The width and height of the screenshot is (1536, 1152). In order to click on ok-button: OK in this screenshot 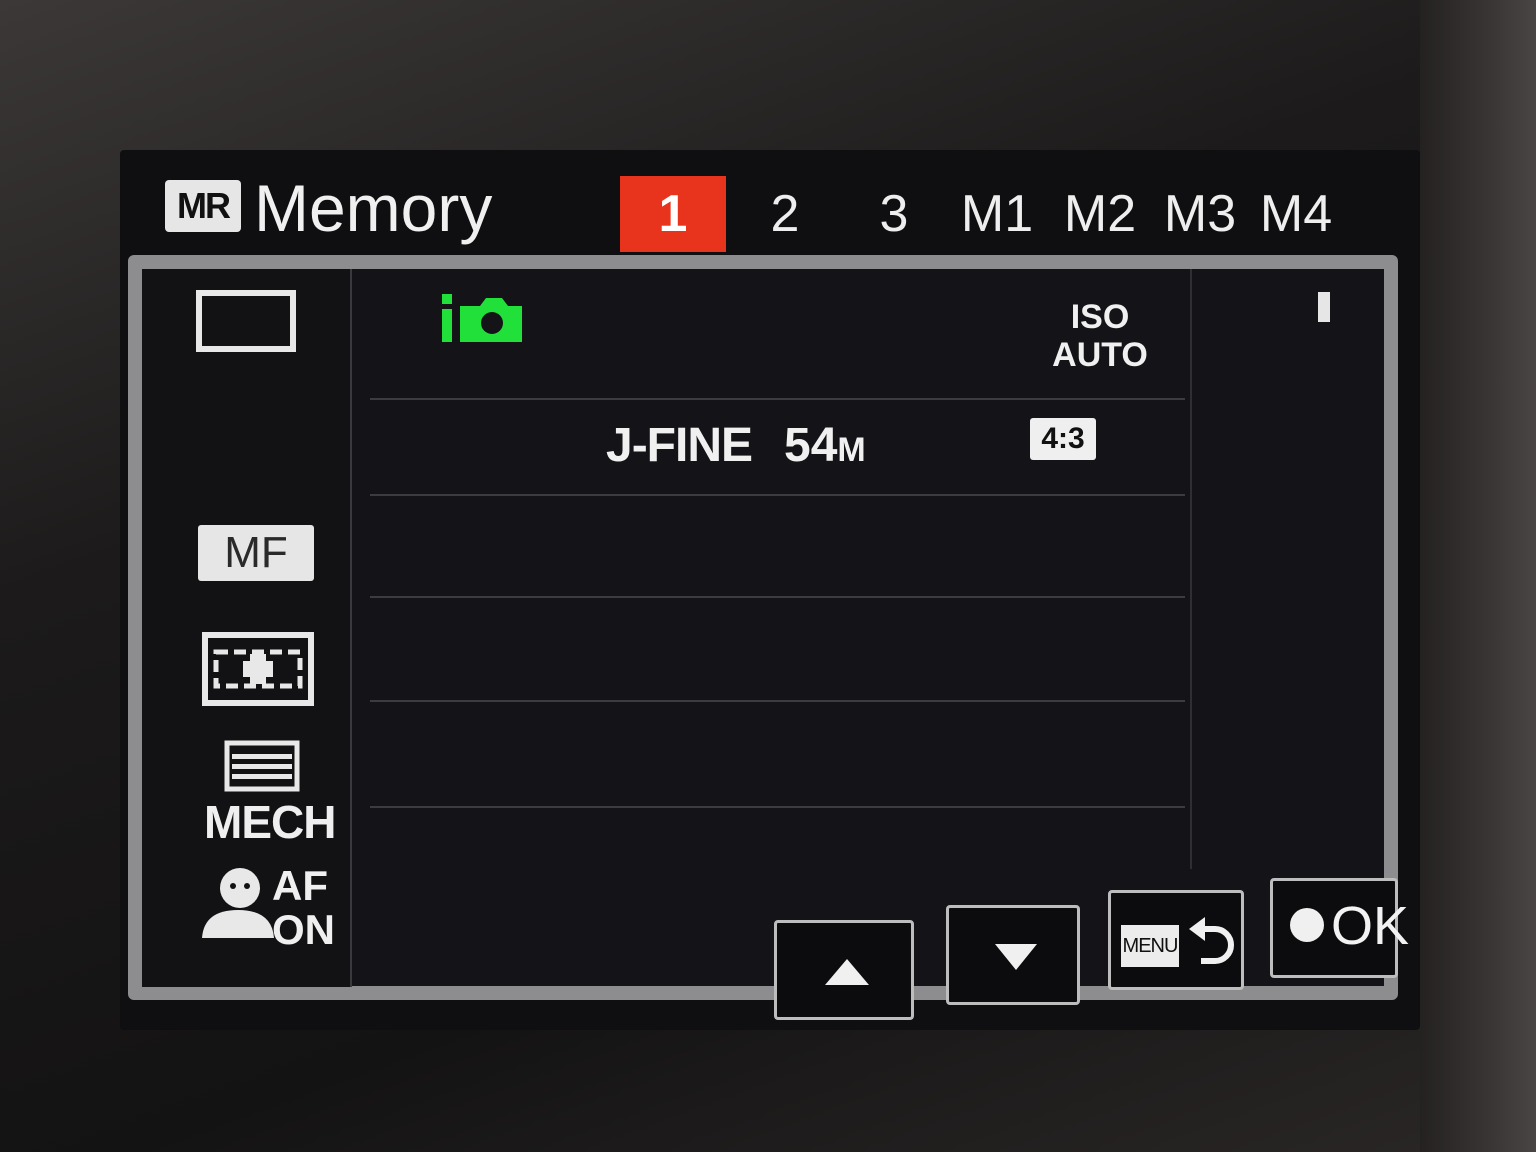, I will do `click(1339, 928)`.